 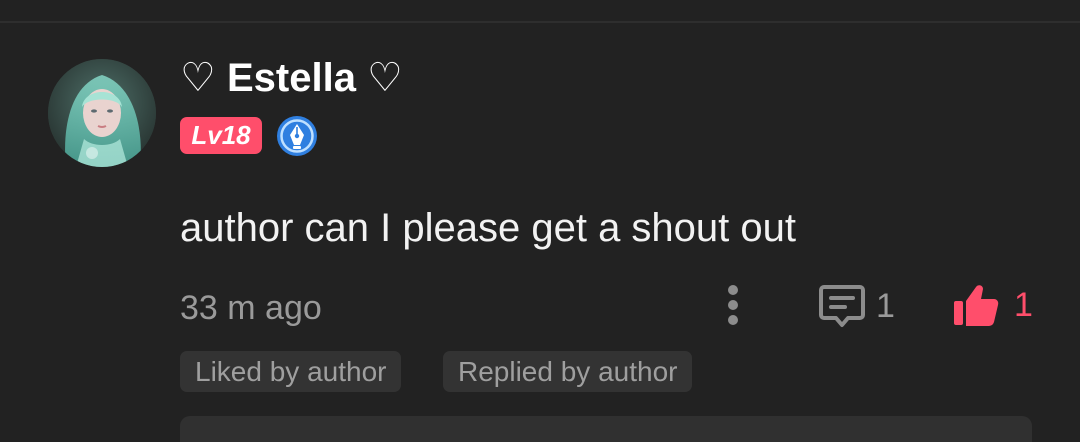 What do you see at coordinates (488, 228) in the screenshot?
I see `comment-text: author can I please get a shout out` at bounding box center [488, 228].